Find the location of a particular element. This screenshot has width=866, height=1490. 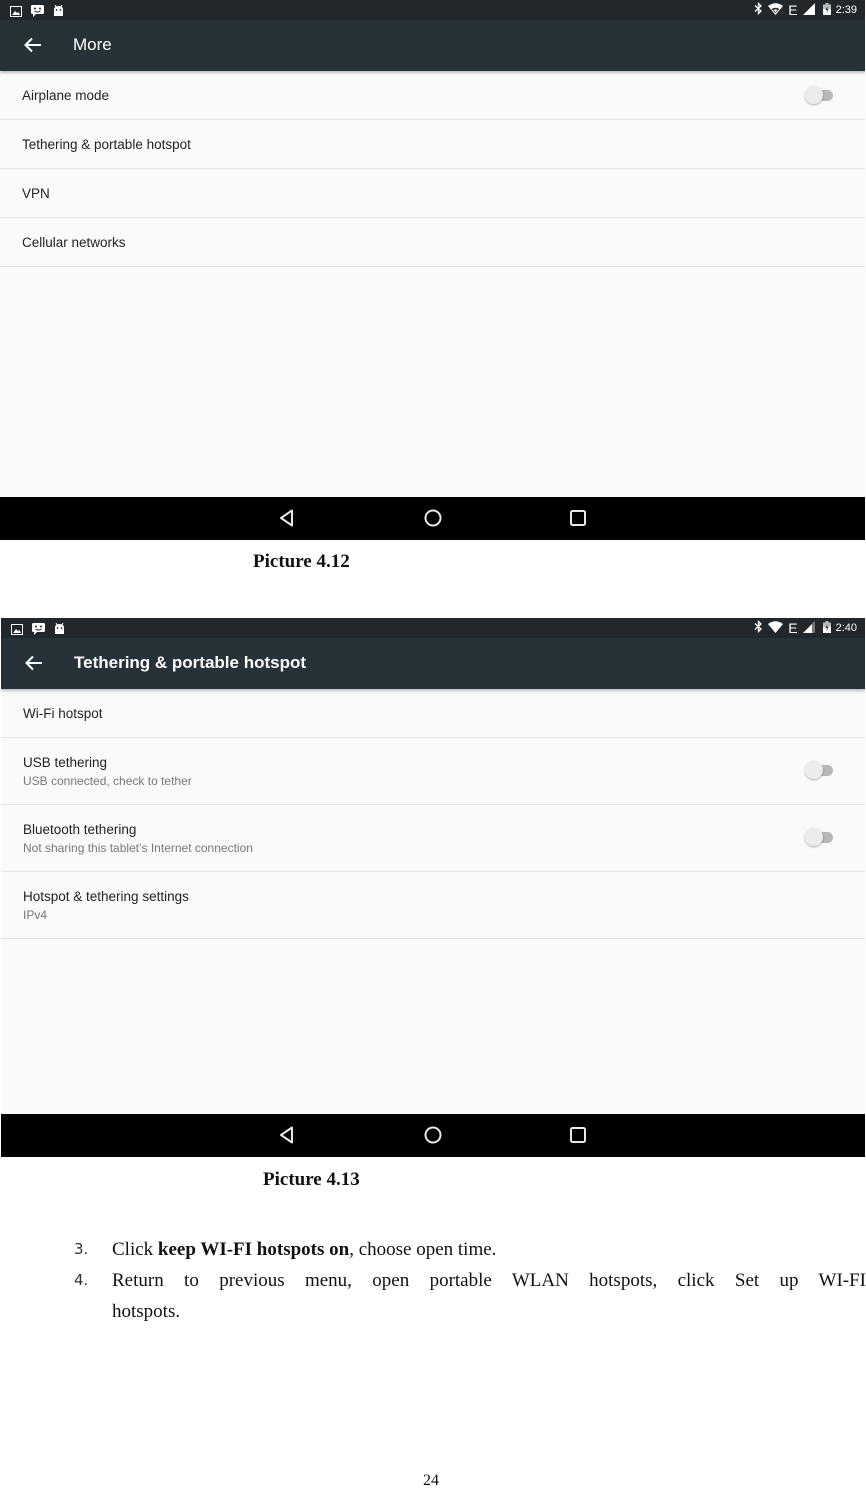

list-item-label: Airplane mode is located at coordinates (66, 95).